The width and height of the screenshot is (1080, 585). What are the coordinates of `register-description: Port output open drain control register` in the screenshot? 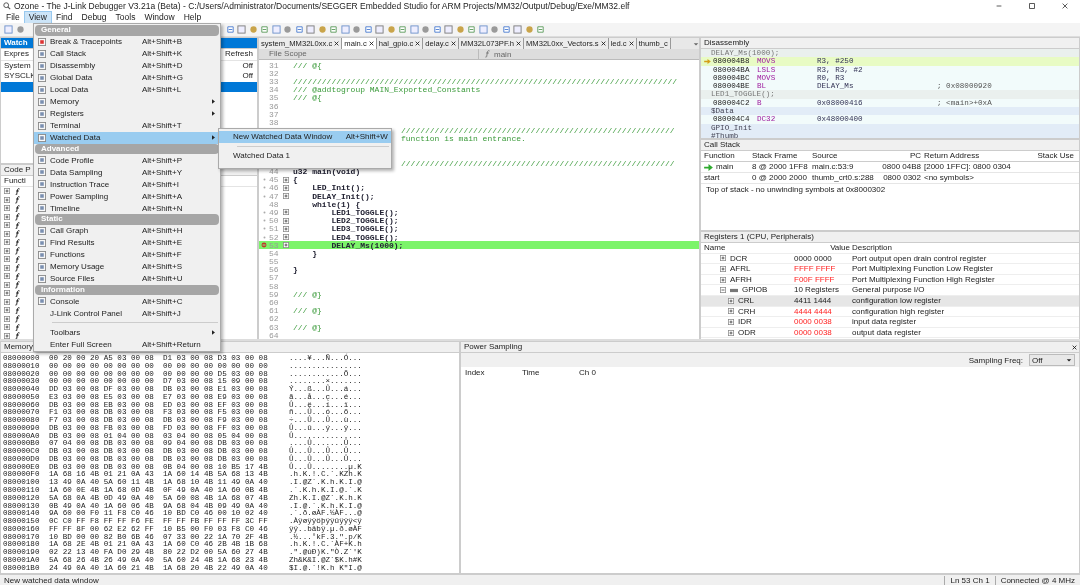 It's located at (920, 258).